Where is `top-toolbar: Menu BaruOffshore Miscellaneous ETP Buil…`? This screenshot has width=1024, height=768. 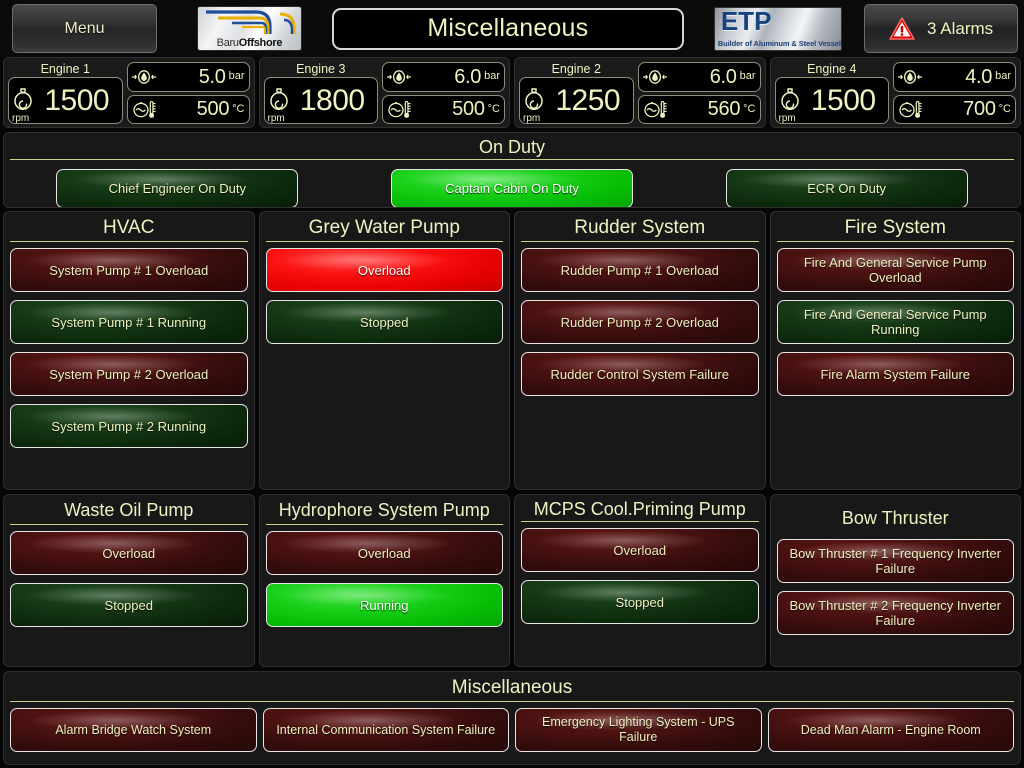
top-toolbar: Menu BaruOffshore Miscellaneous ETP Buil… is located at coordinates (512, 28).